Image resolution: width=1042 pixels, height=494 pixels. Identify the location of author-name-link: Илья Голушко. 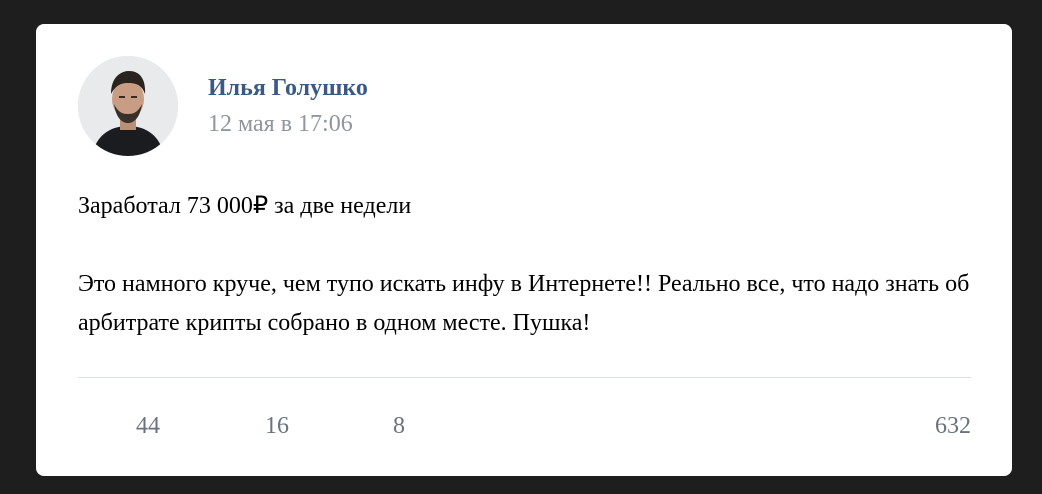
(288, 88).